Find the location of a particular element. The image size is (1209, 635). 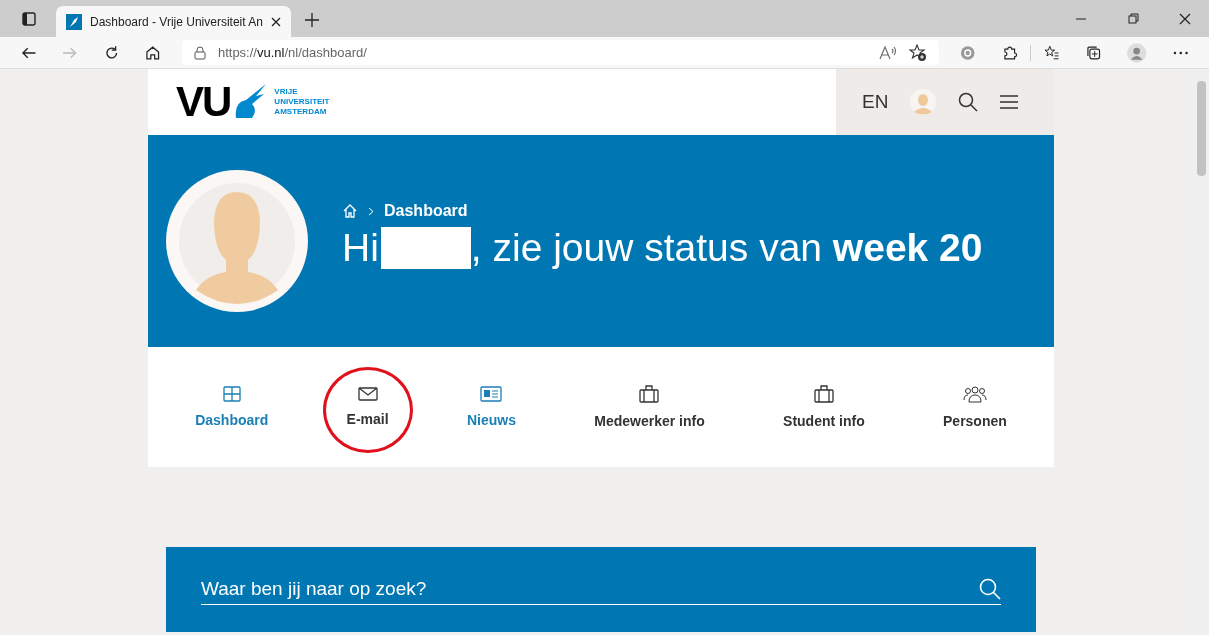

greeting-text: , zie jouw status van week 20 is located at coordinates (726, 248).